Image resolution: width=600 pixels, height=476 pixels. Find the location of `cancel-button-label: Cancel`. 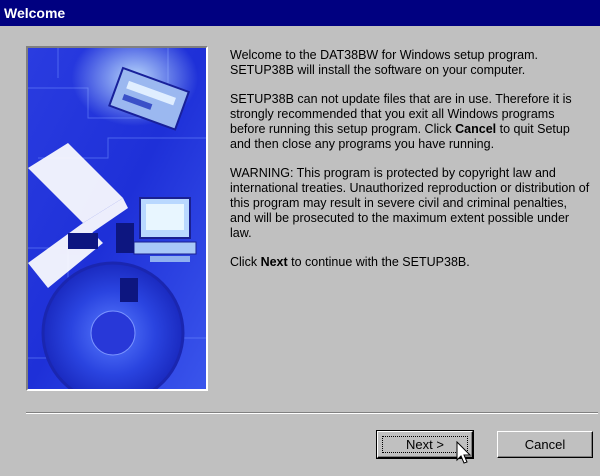

cancel-button-label: Cancel is located at coordinates (545, 444).